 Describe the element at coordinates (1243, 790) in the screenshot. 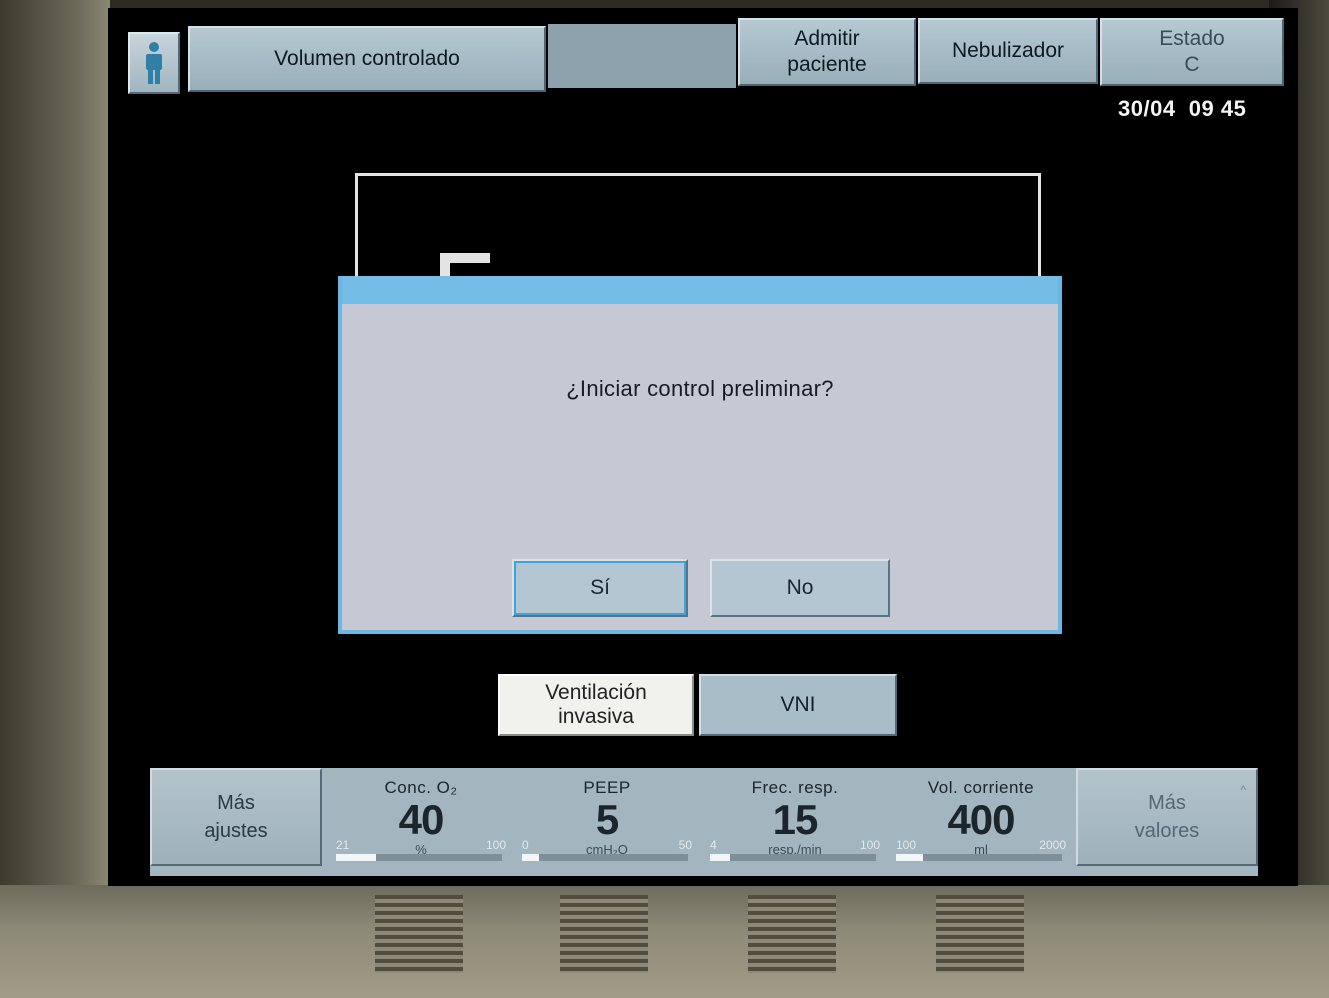

I see `caret-up-icon: ^` at that location.